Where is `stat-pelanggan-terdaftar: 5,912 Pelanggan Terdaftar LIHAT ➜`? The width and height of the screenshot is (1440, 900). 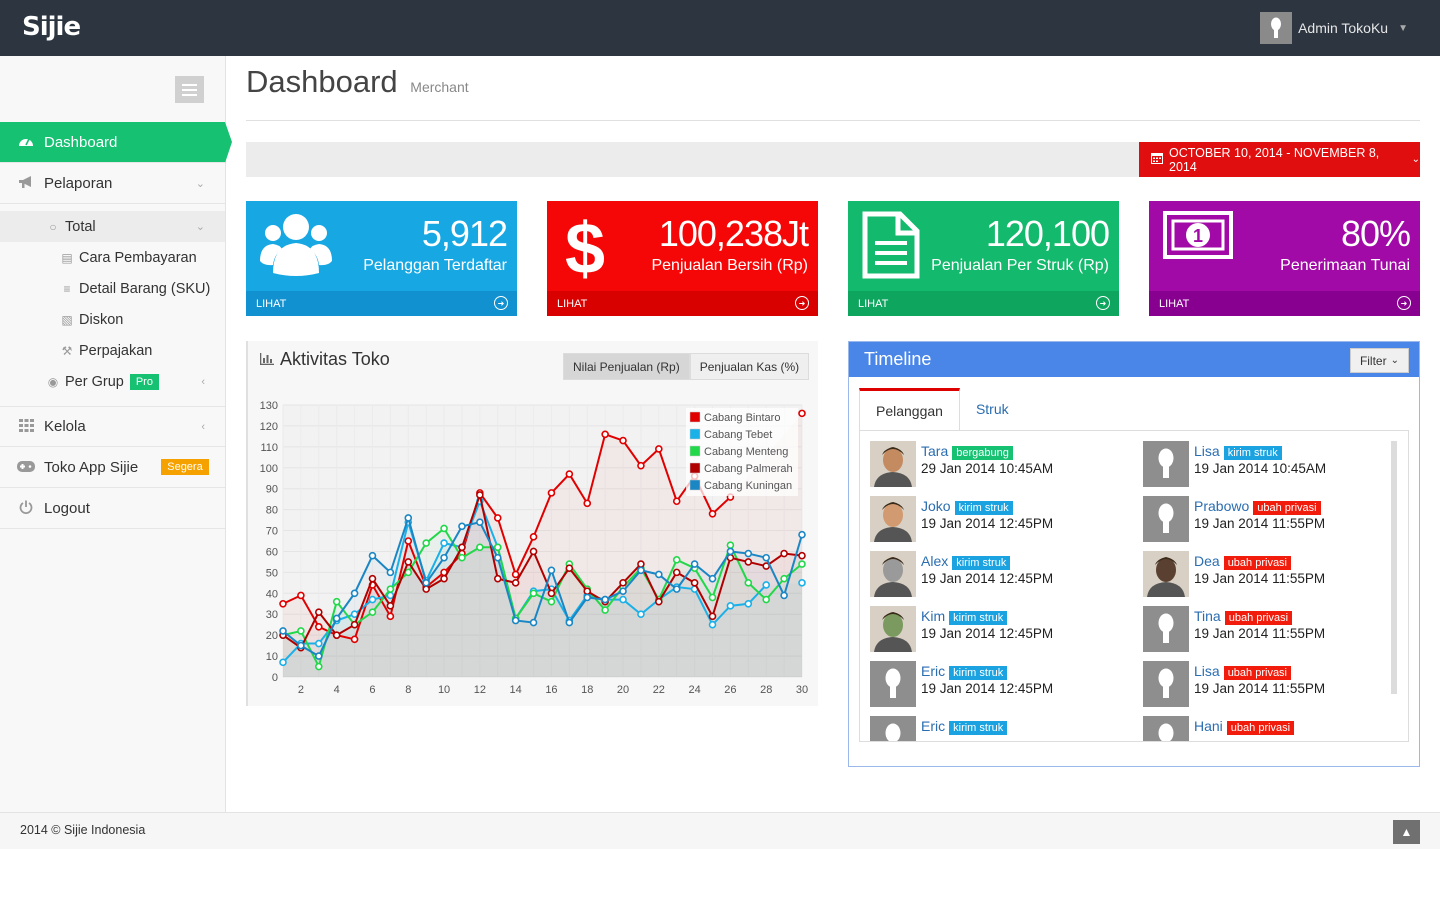 stat-pelanggan-terdaftar: 5,912 Pelanggan Terdaftar LIHAT ➜ is located at coordinates (381, 258).